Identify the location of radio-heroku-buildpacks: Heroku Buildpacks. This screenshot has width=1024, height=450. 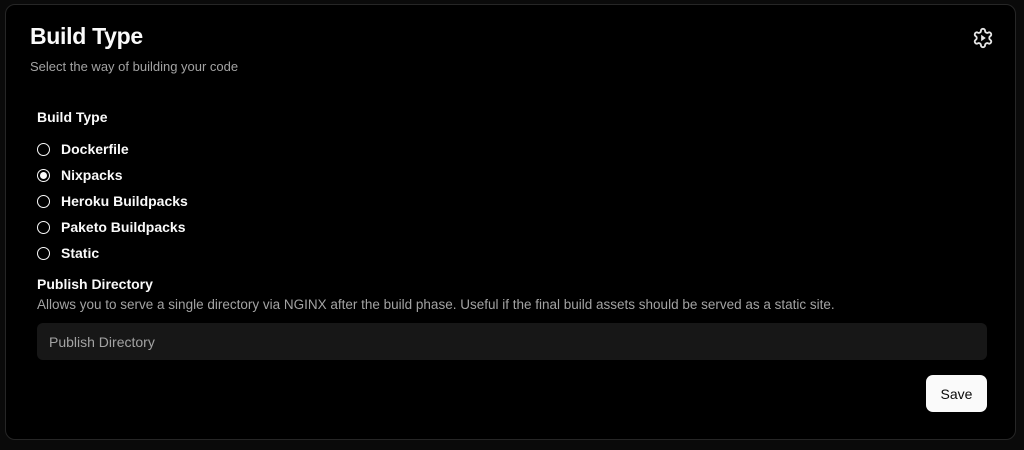
(112, 201).